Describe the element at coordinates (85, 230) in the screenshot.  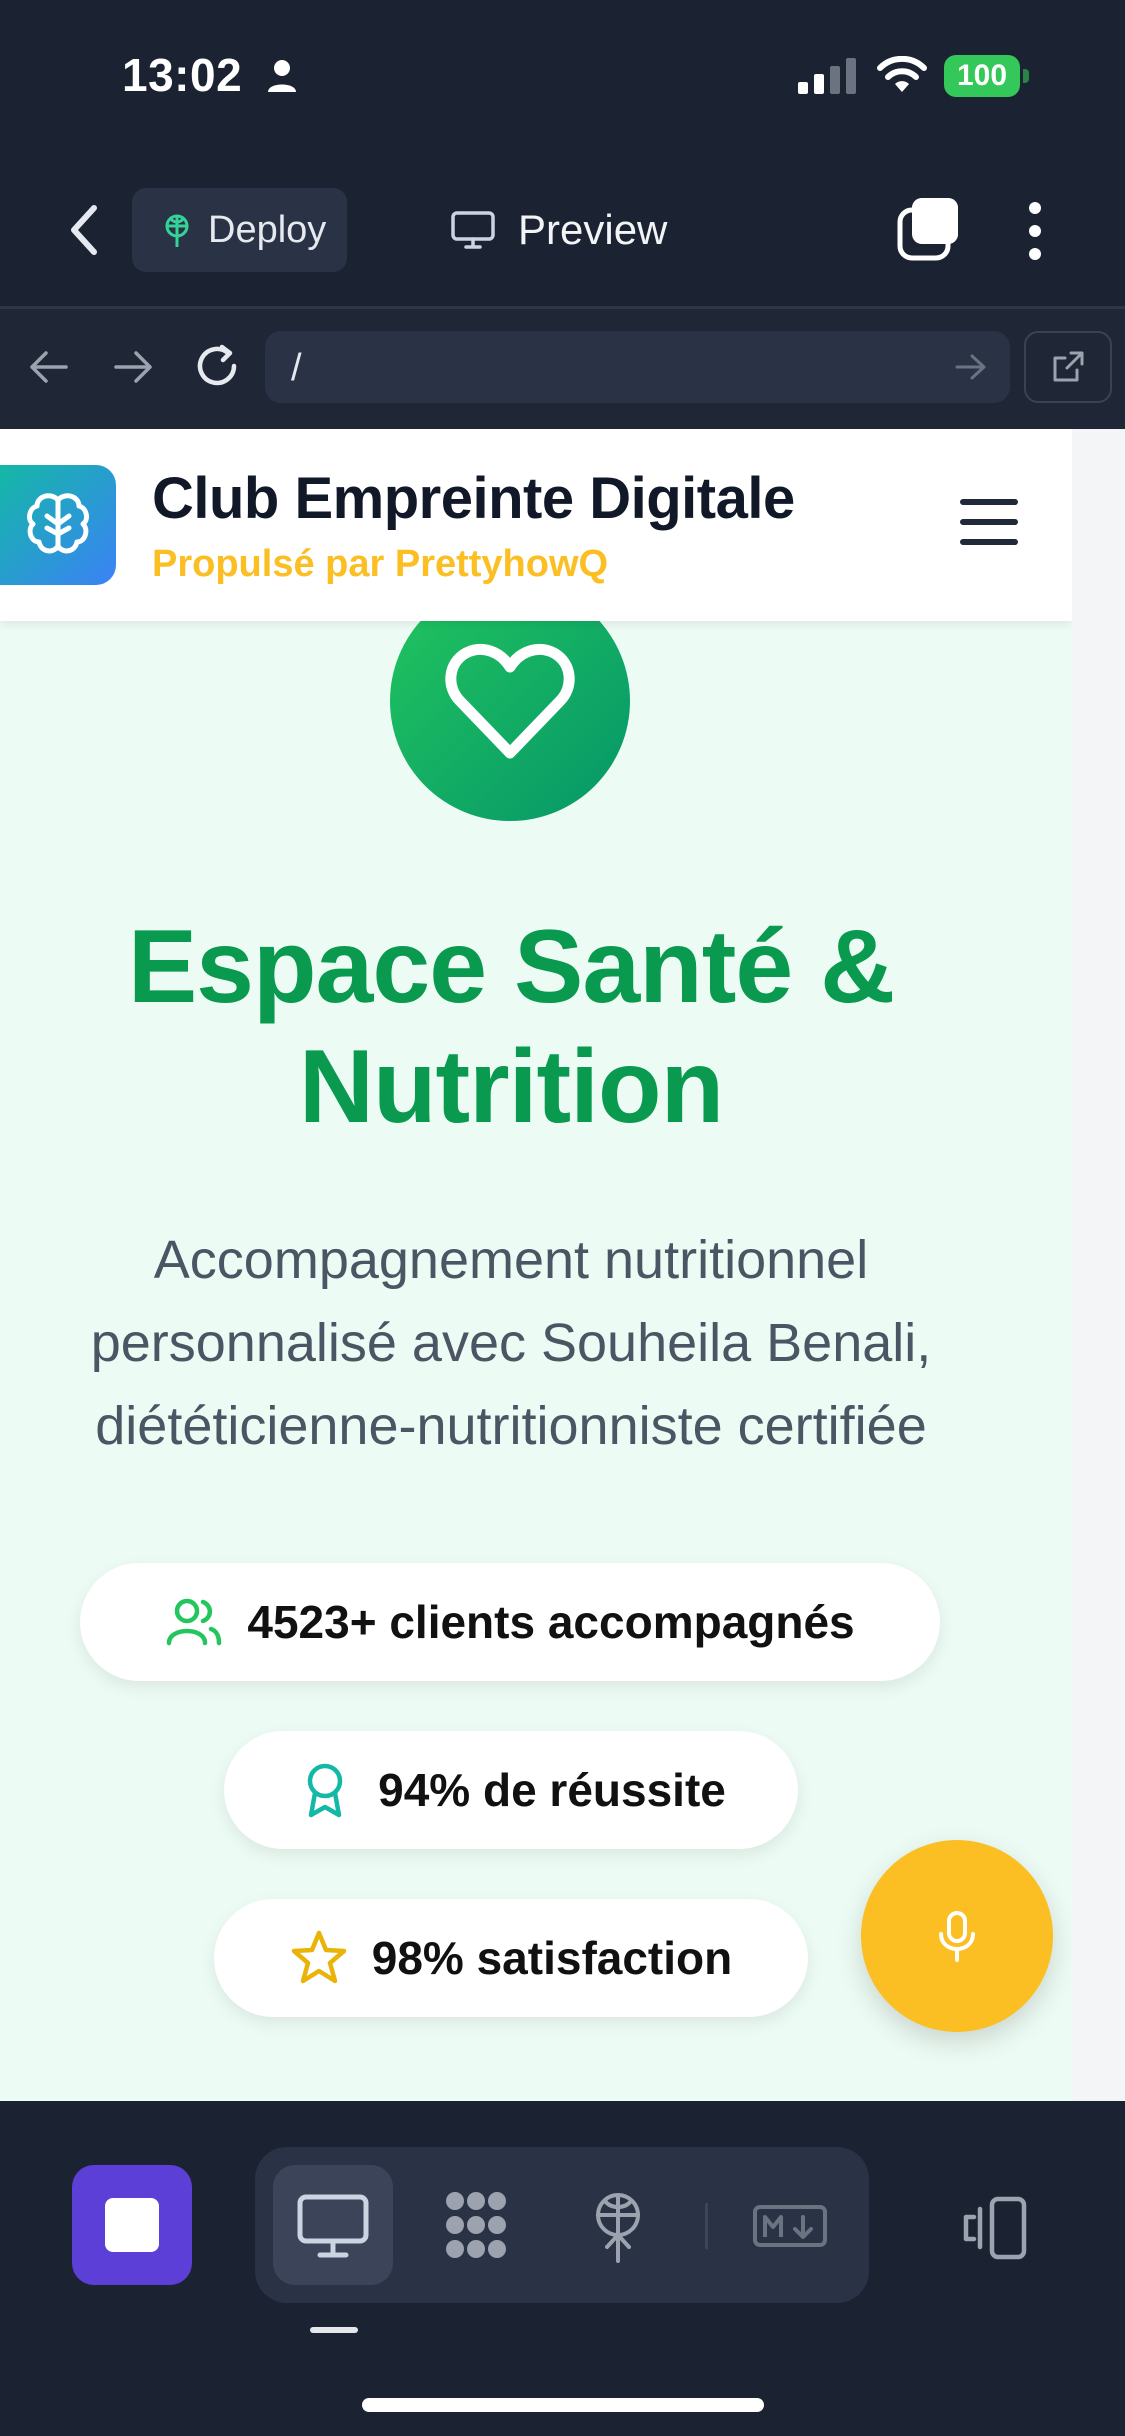
I see `back-icon` at that location.